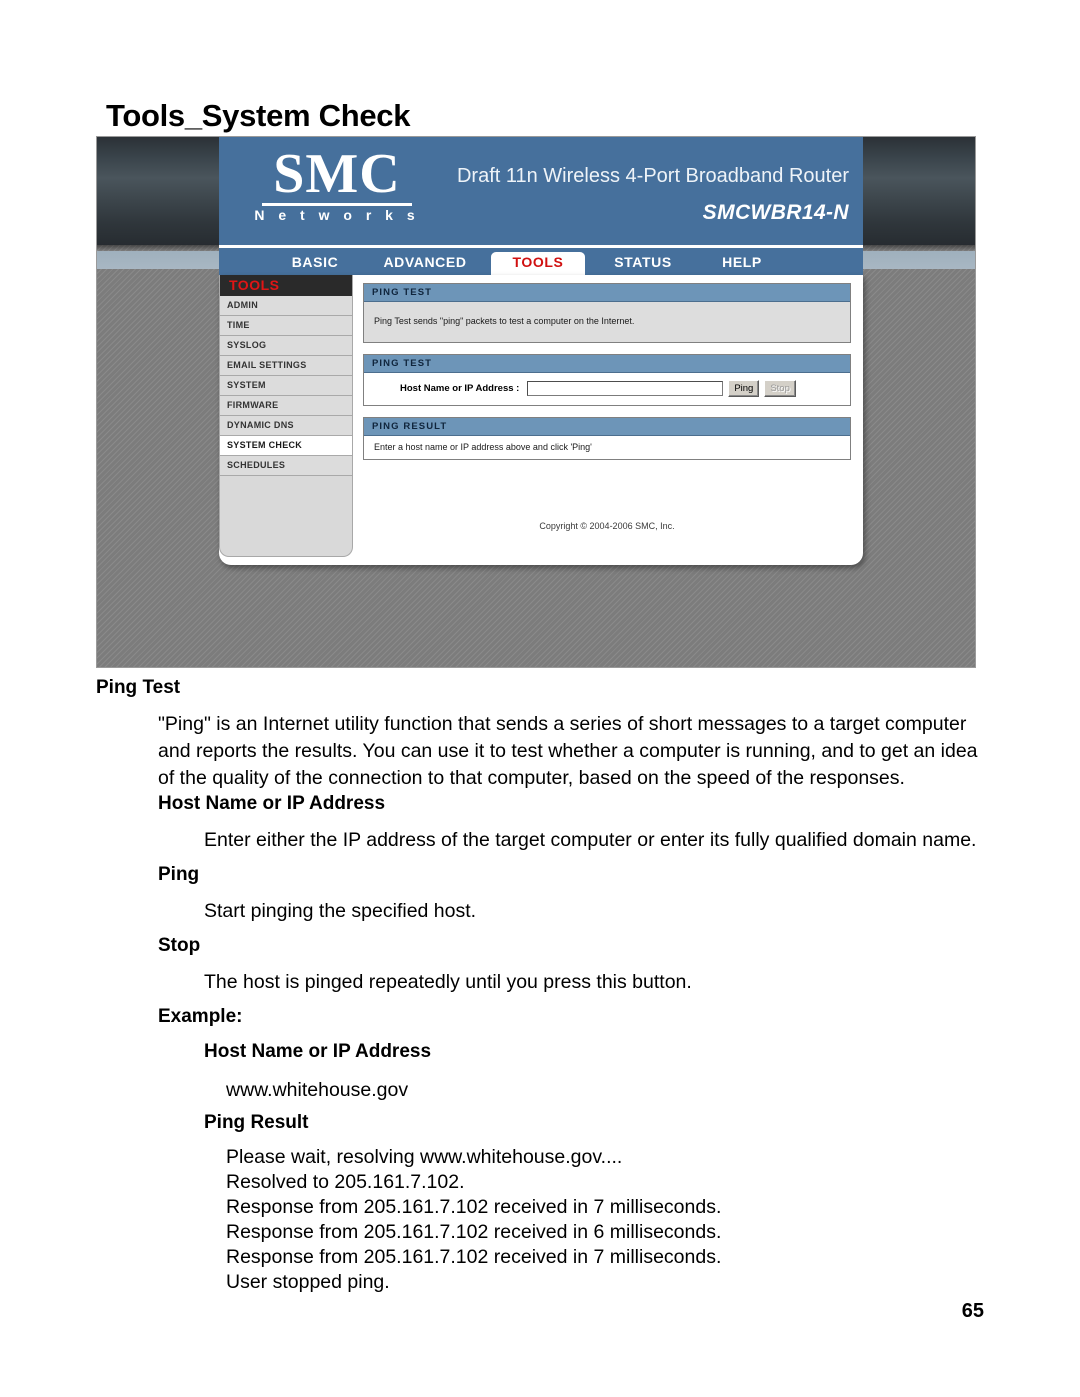 This screenshot has height=1397, width=1080. I want to click on heading-example: Example:, so click(200, 1016).